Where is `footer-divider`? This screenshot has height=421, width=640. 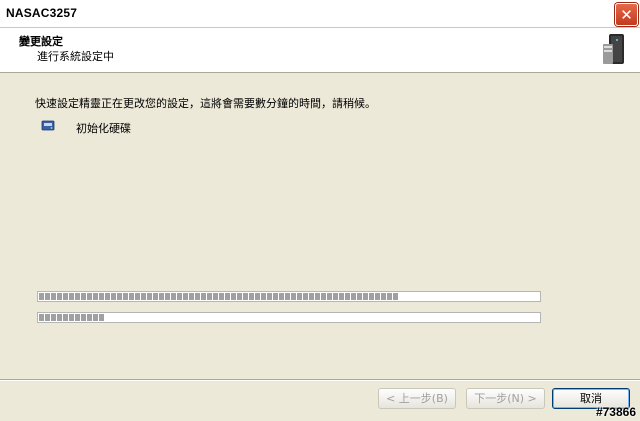 footer-divider is located at coordinates (320, 380).